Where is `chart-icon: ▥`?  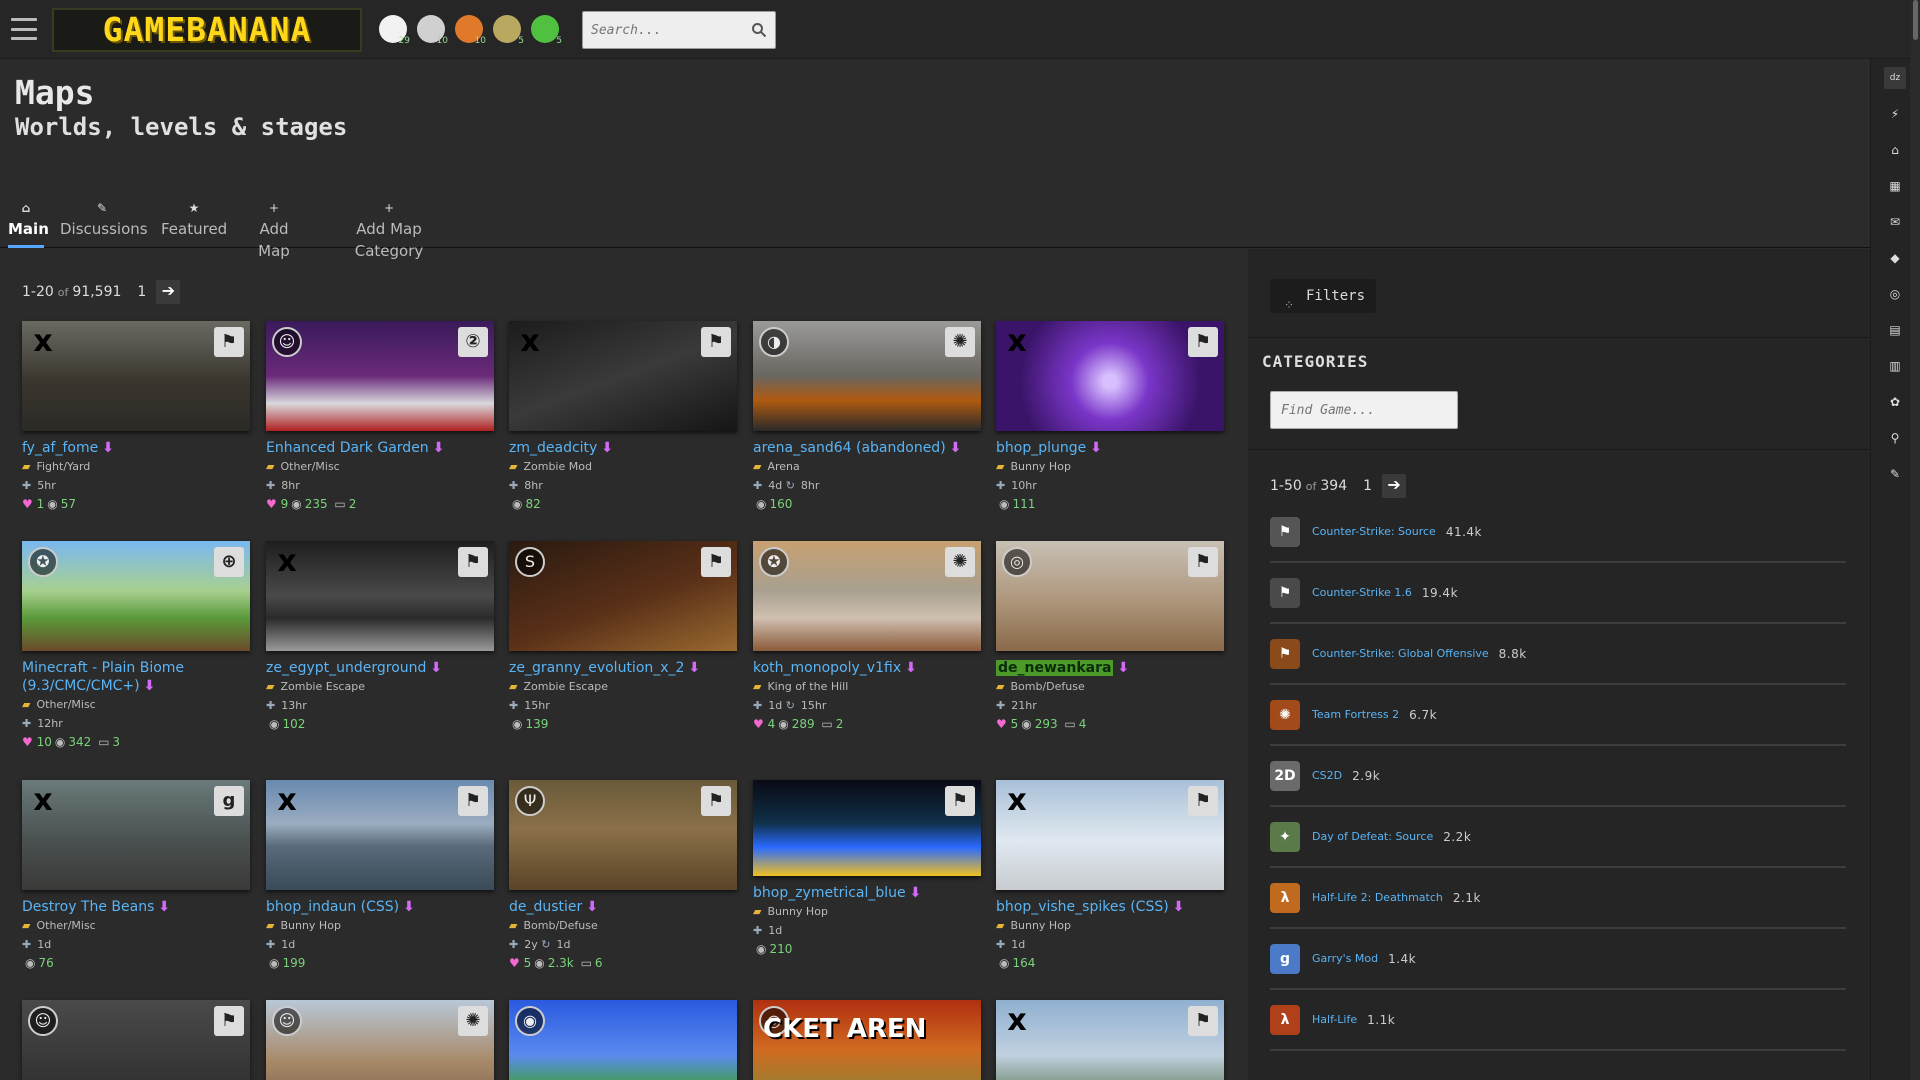
chart-icon: ▥ is located at coordinates (1895, 366).